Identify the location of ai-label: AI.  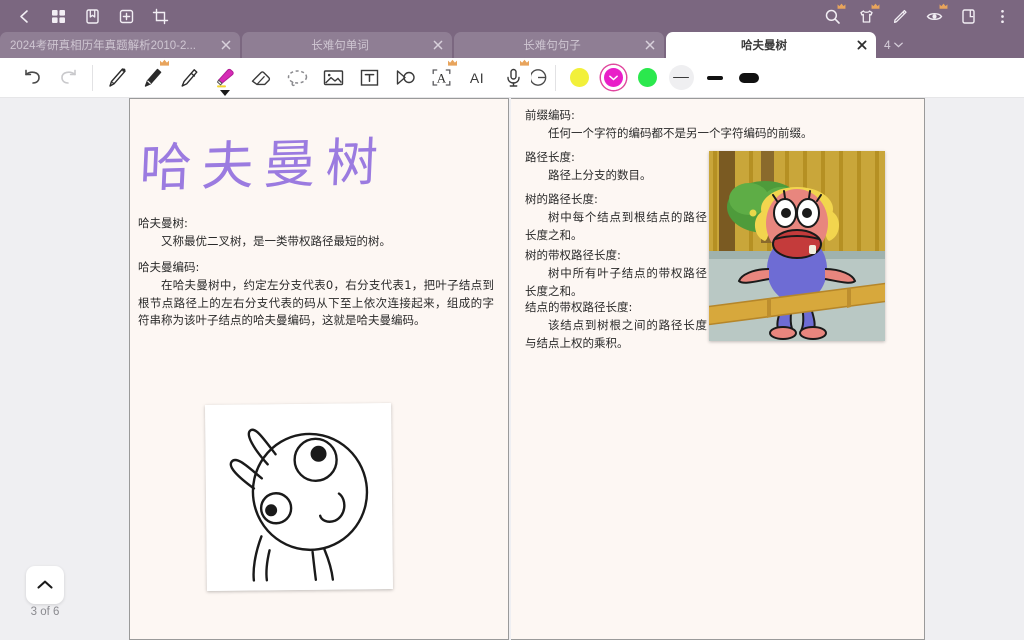
(477, 77).